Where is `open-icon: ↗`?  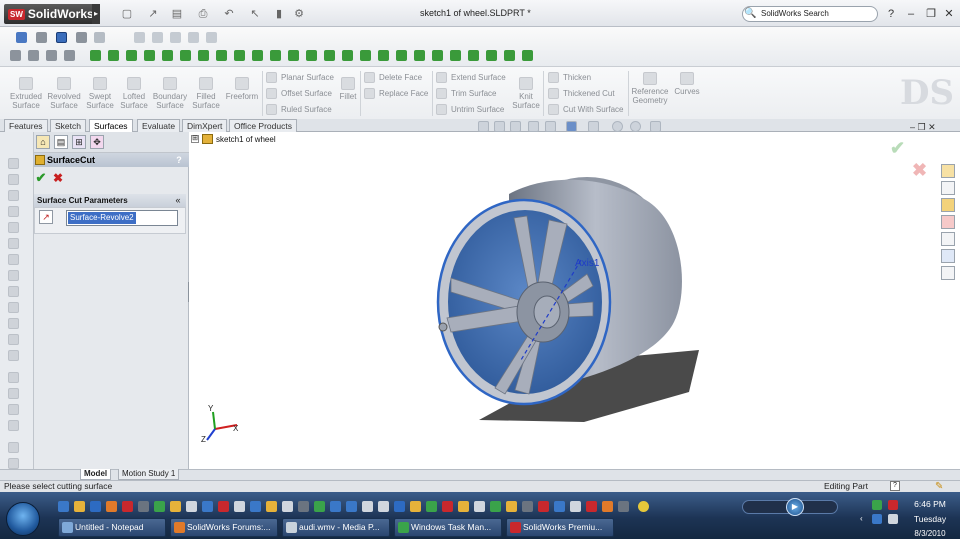
open-icon: ↗ is located at coordinates (153, 14).